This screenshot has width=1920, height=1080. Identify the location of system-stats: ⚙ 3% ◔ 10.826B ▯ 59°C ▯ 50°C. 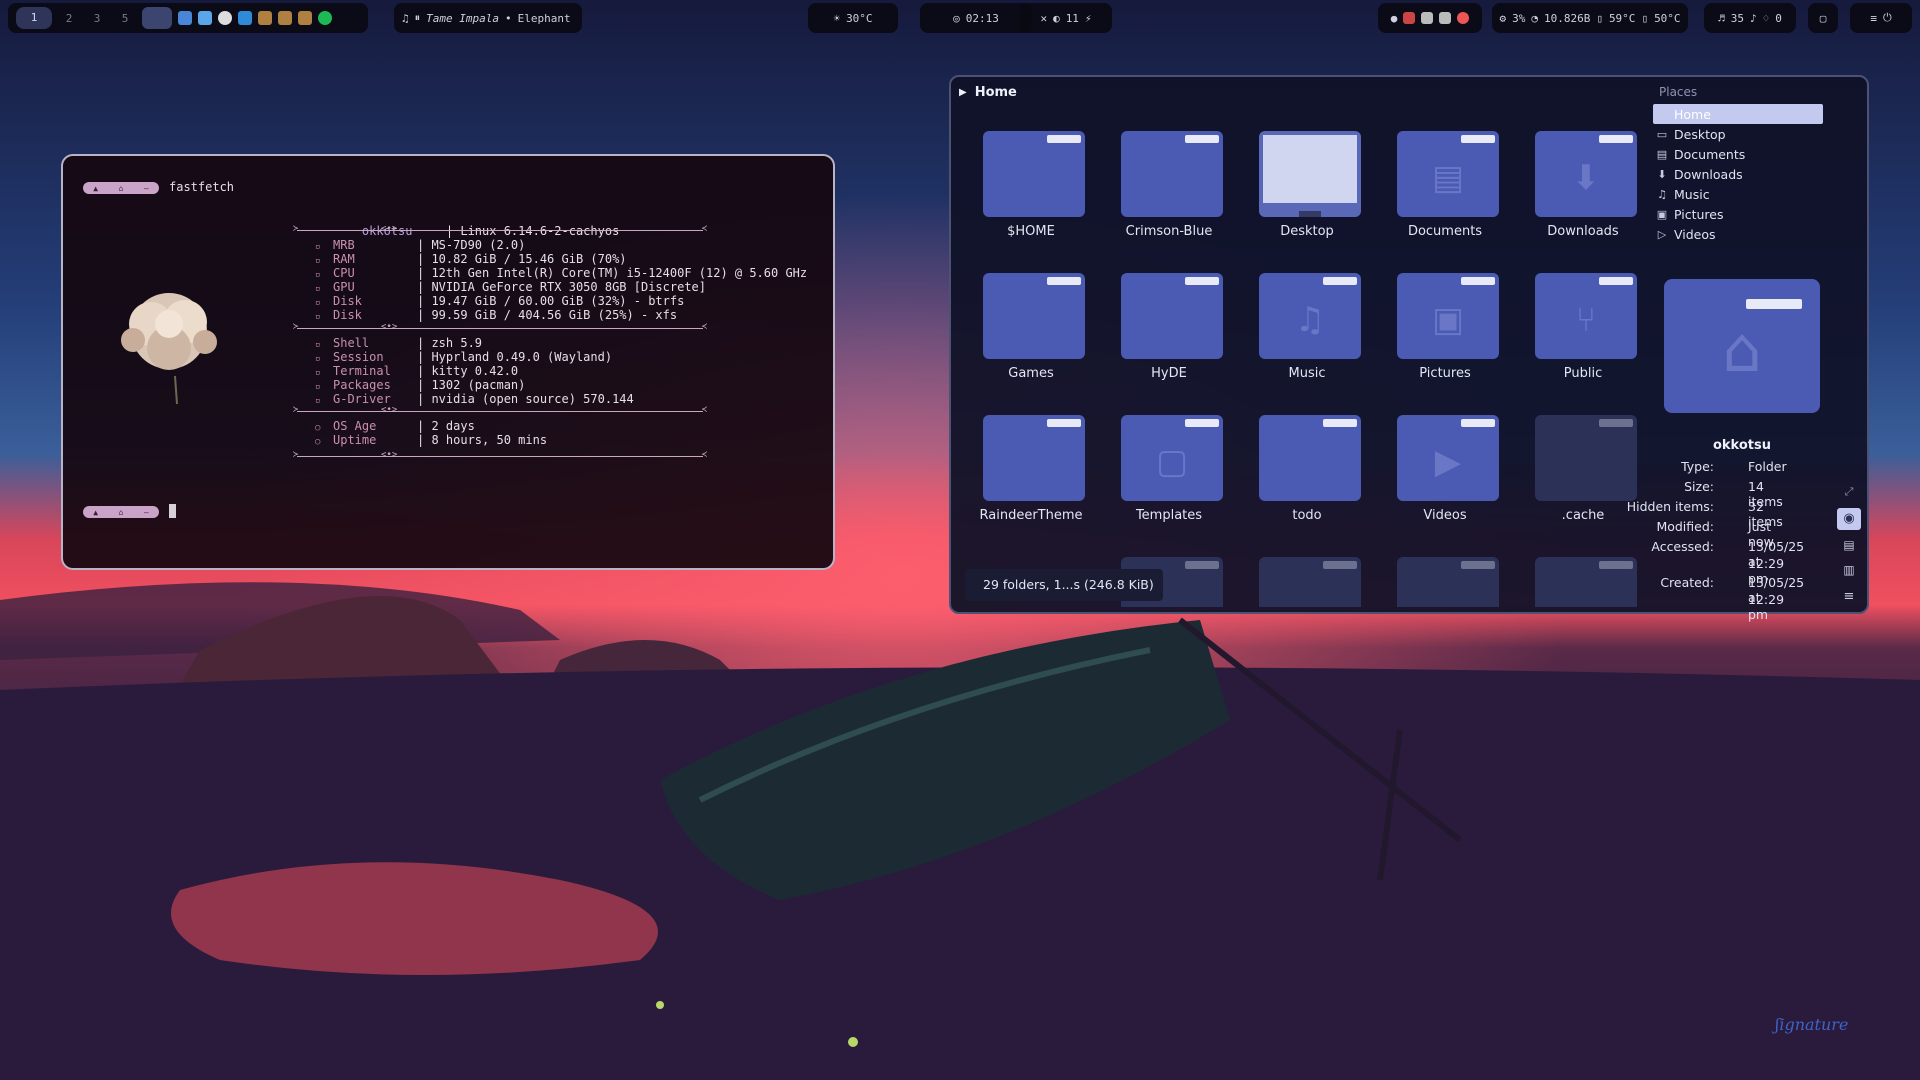
(1590, 18).